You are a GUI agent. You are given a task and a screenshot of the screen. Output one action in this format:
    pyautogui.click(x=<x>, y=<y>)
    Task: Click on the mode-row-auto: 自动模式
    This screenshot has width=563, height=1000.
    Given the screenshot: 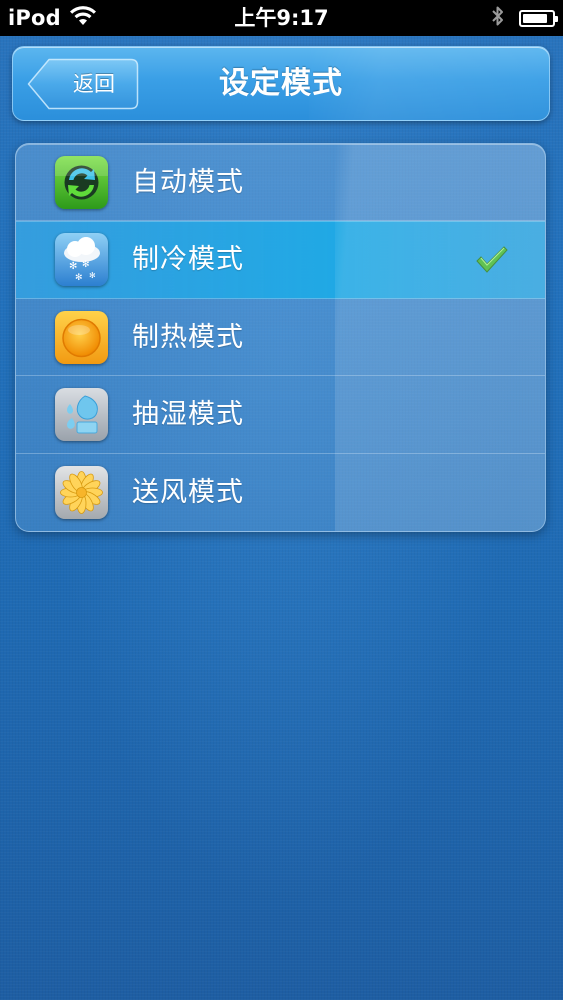 What is the action you would take?
    pyautogui.click(x=280, y=183)
    